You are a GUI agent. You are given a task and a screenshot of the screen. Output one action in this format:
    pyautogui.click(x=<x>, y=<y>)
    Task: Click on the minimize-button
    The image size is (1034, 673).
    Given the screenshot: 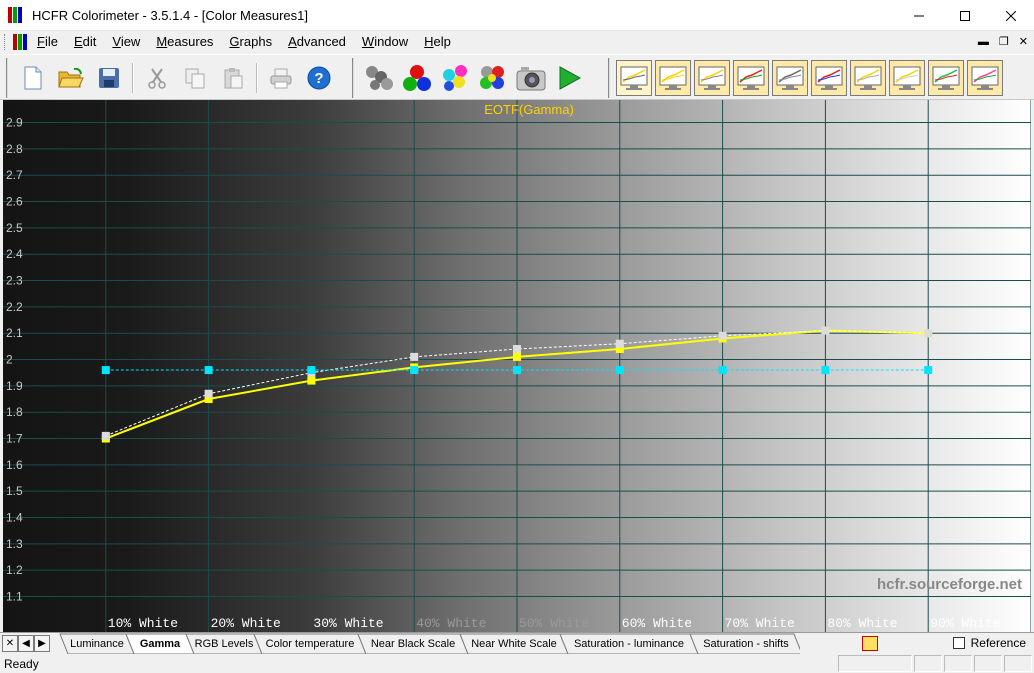 What is the action you would take?
    pyautogui.click(x=919, y=15)
    